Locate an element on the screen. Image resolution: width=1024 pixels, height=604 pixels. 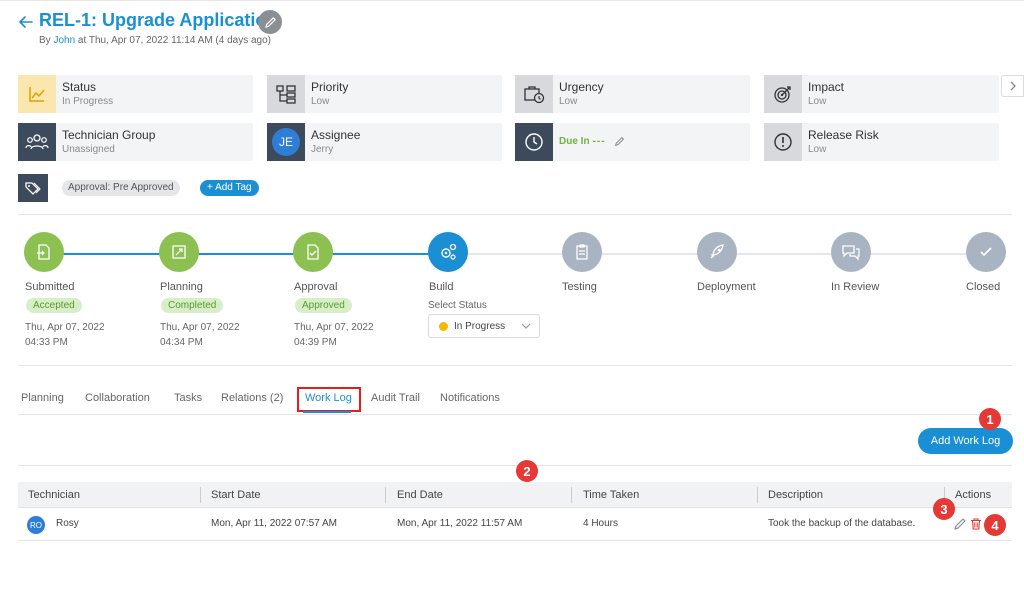
chat-bubbles-icon is located at coordinates (851, 253).